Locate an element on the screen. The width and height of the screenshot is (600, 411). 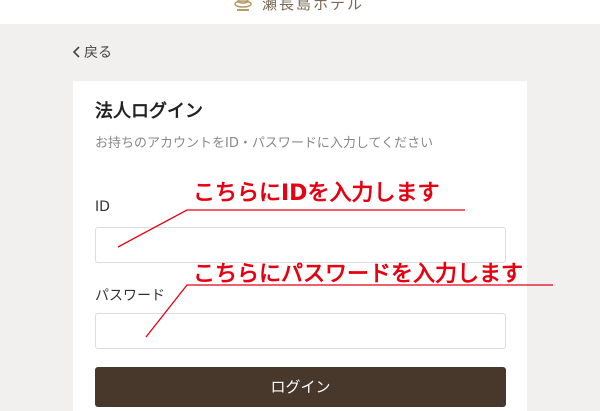
hotel-logo-icon is located at coordinates (243, 5).